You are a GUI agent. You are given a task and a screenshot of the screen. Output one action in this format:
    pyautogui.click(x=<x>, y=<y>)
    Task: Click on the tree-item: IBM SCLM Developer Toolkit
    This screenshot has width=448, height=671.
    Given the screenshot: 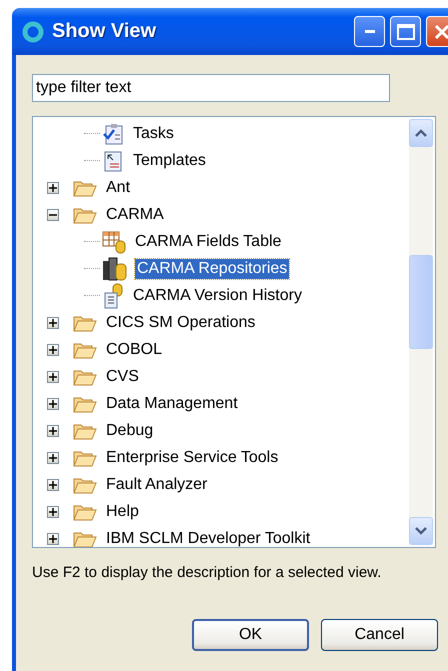 What is the action you would take?
    pyautogui.click(x=208, y=537)
    